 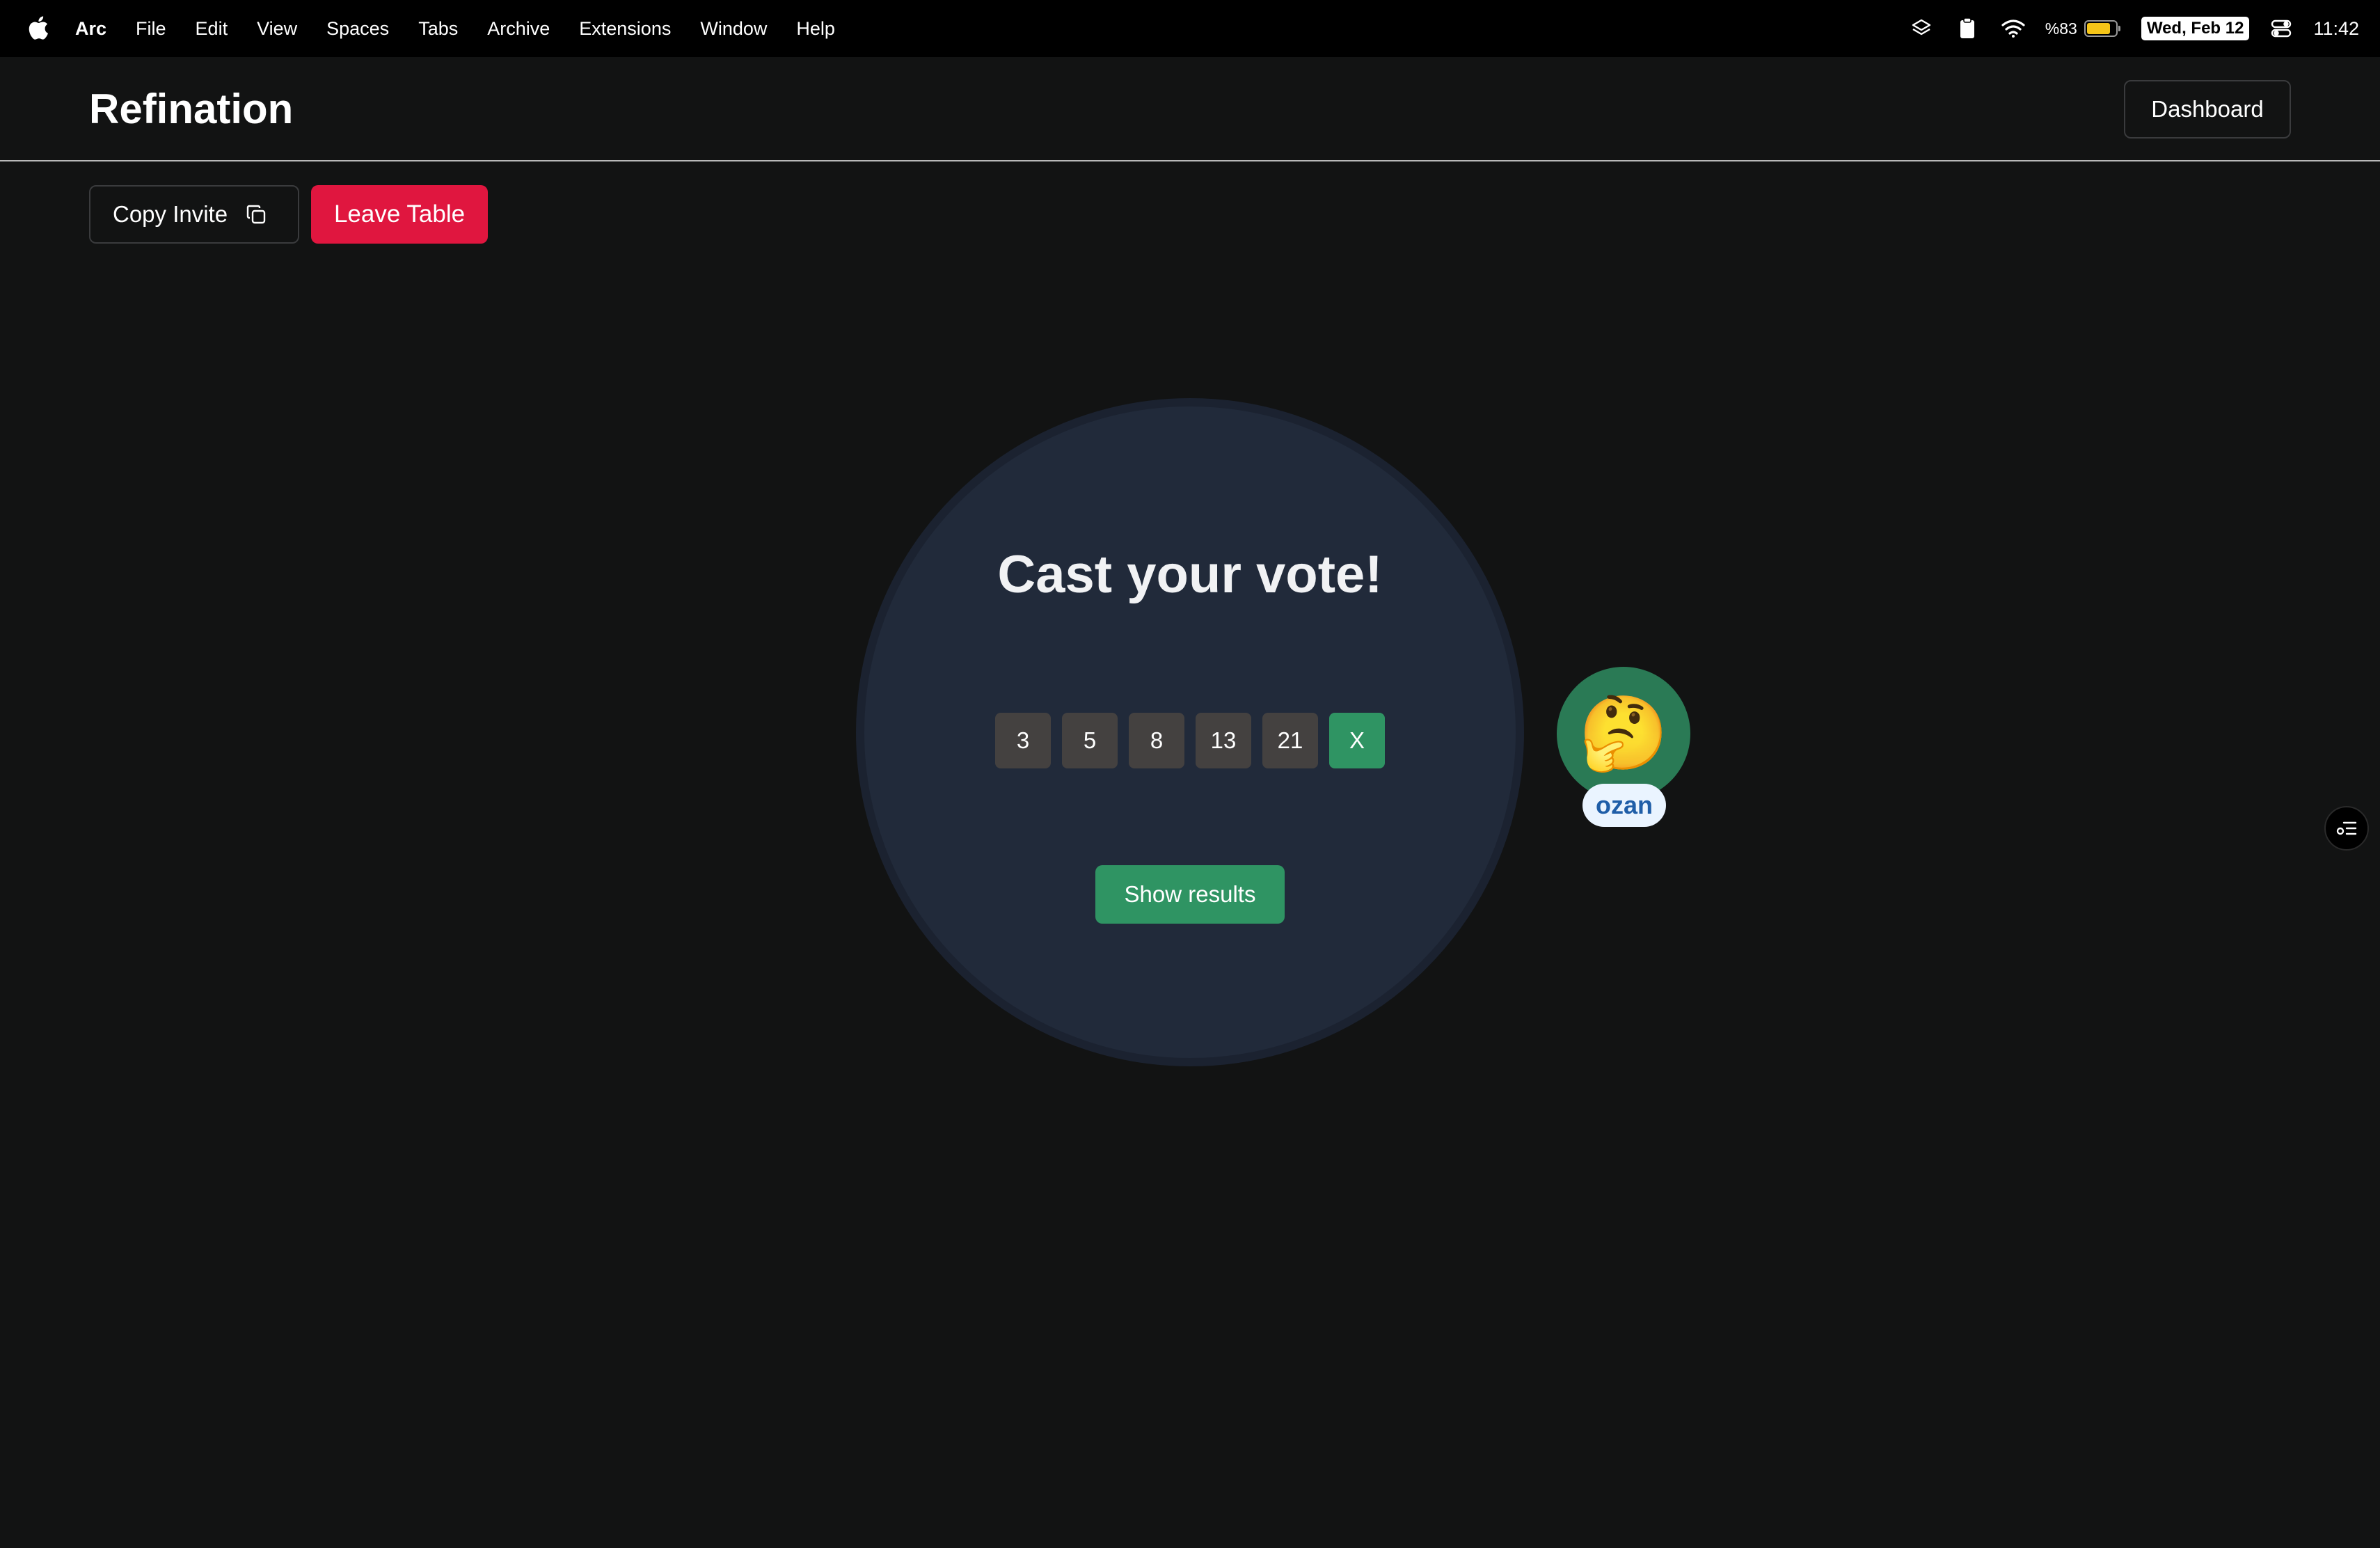 What do you see at coordinates (1090, 740) in the screenshot?
I see `vote-card-5: 5` at bounding box center [1090, 740].